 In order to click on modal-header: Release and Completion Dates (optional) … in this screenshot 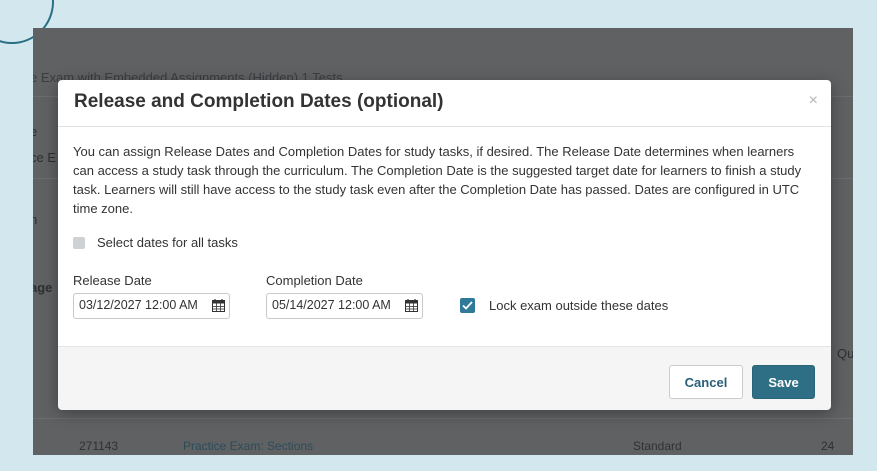, I will do `click(444, 103)`.